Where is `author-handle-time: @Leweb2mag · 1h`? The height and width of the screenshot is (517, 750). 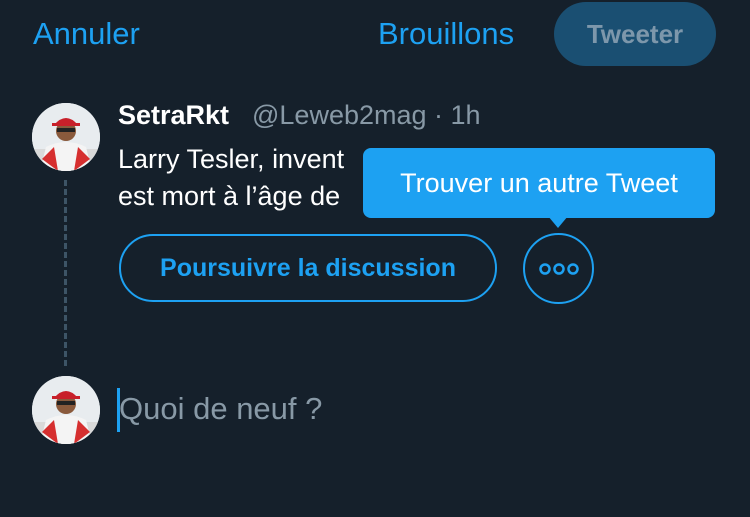 author-handle-time: @Leweb2mag · 1h is located at coordinates (366, 115).